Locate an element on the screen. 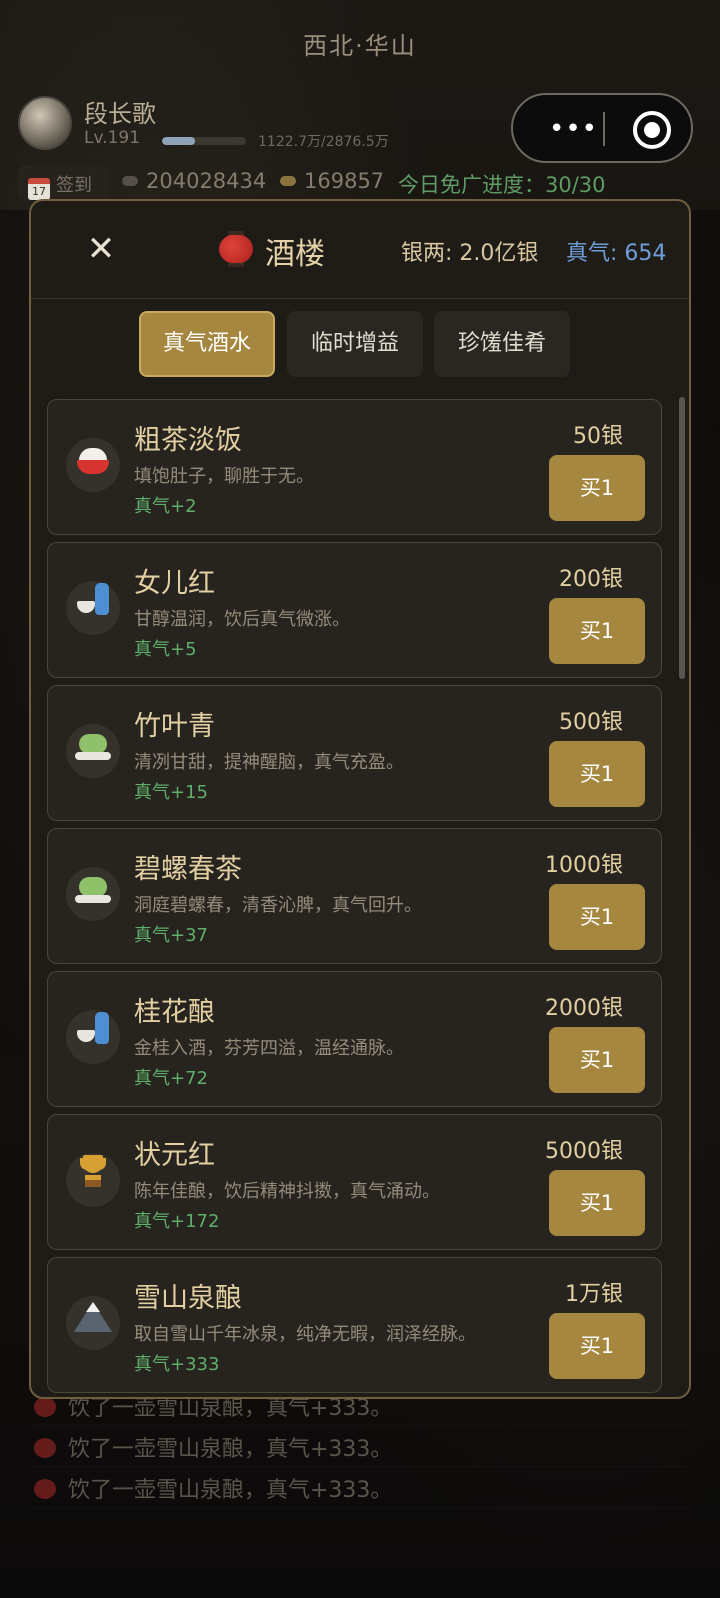  item-price: 1万银 is located at coordinates (594, 1294).